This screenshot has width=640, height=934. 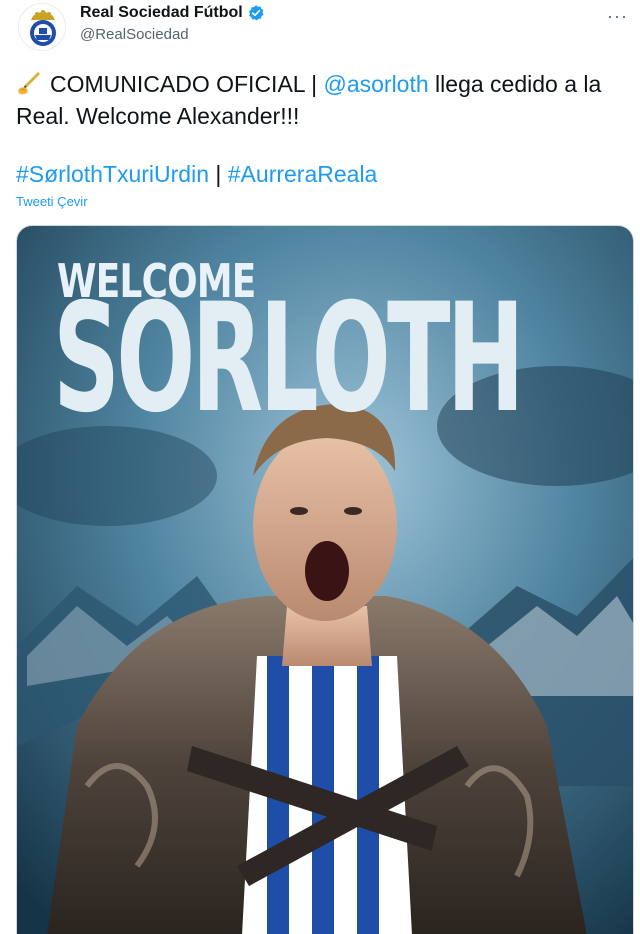 I want to click on hashtags-line: #SørlothTxuriUrdin | #AurreraReala, so click(x=196, y=174).